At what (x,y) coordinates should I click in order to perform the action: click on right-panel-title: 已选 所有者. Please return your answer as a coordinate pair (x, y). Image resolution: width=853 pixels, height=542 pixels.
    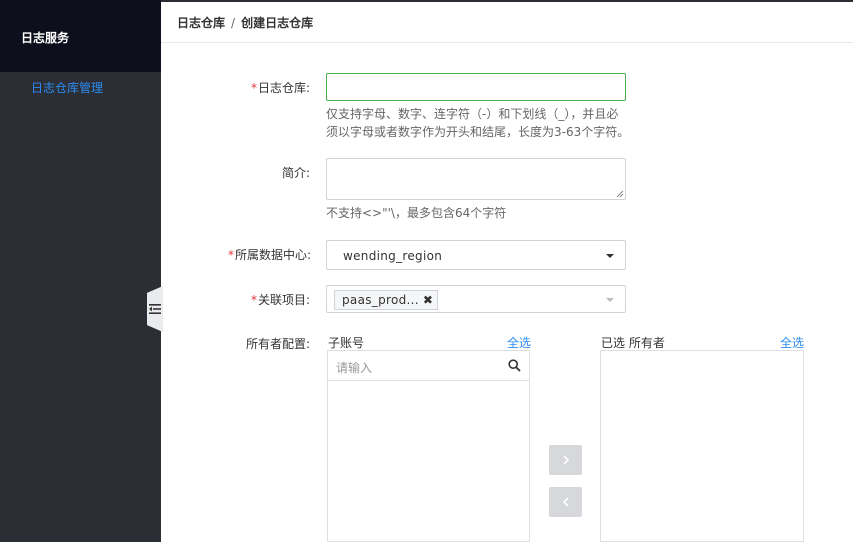
    Looking at the image, I should click on (633, 343).